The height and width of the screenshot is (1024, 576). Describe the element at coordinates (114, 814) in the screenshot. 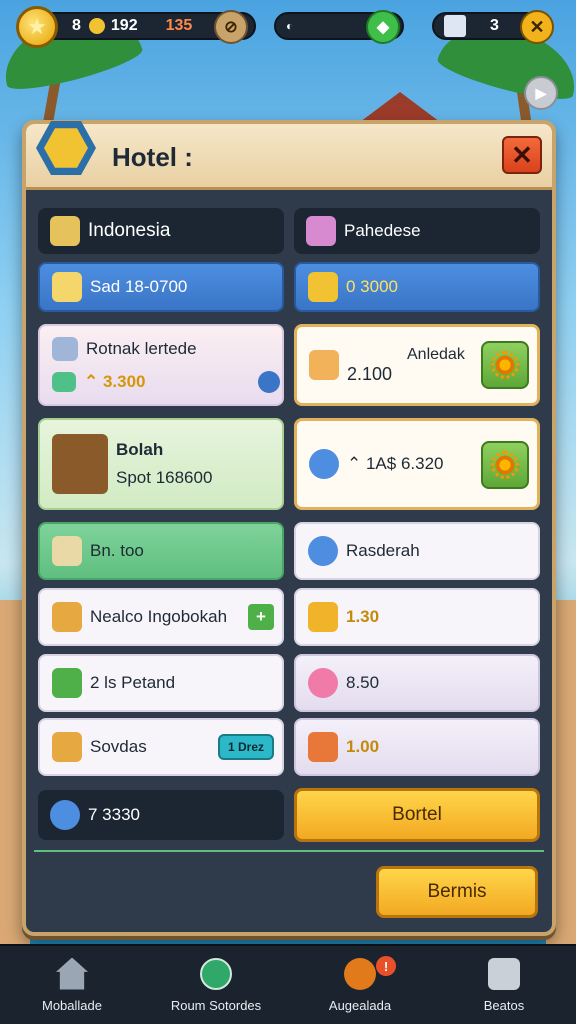

I see `total-value: 7 3330` at that location.